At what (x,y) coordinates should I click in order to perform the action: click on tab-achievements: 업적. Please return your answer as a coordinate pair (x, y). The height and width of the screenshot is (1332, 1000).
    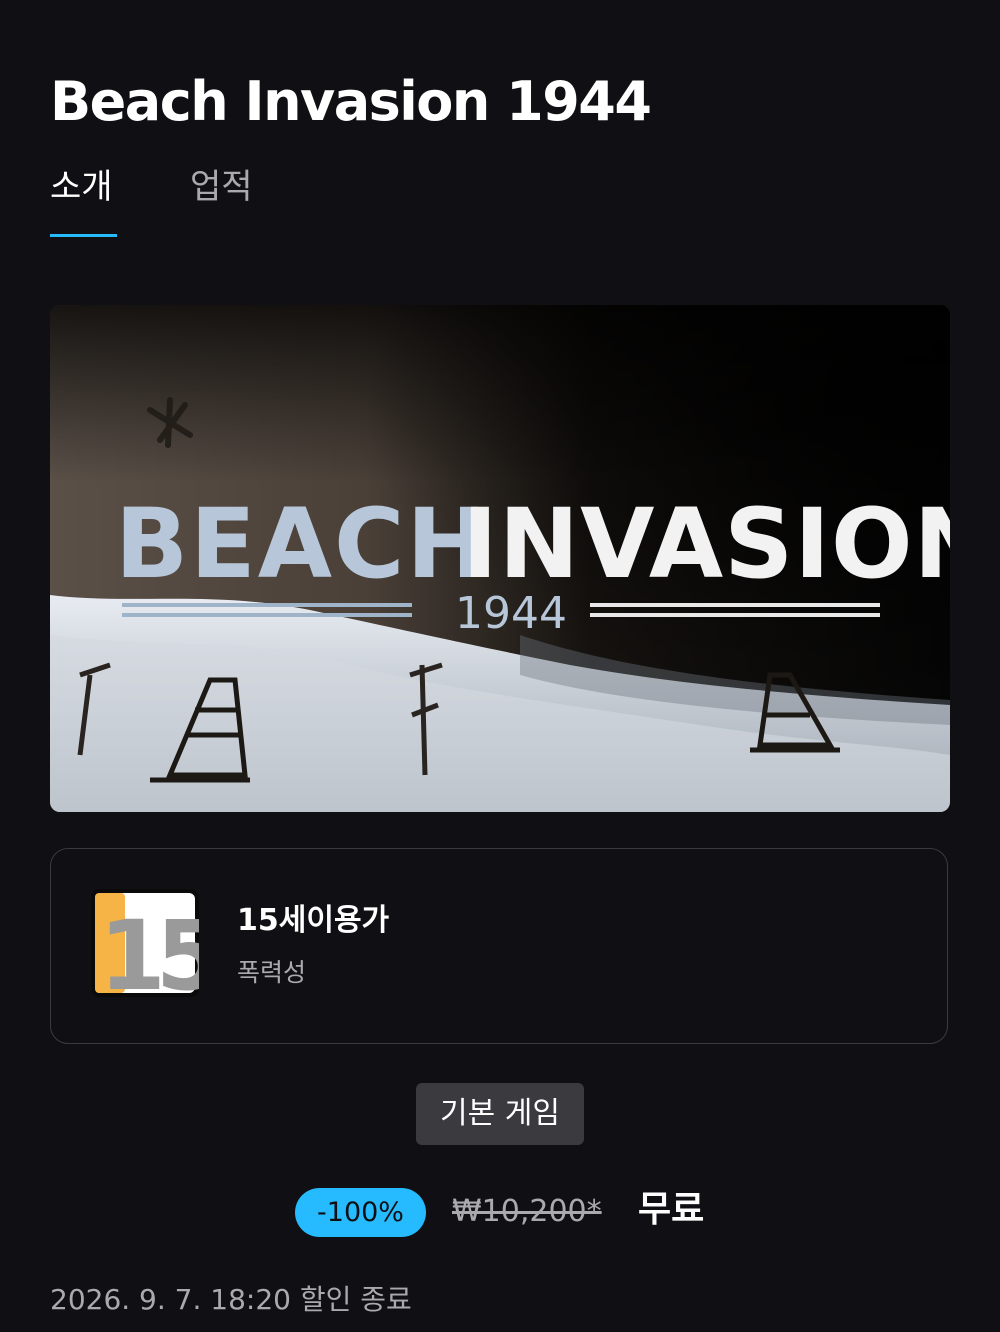
    Looking at the image, I should click on (221, 187).